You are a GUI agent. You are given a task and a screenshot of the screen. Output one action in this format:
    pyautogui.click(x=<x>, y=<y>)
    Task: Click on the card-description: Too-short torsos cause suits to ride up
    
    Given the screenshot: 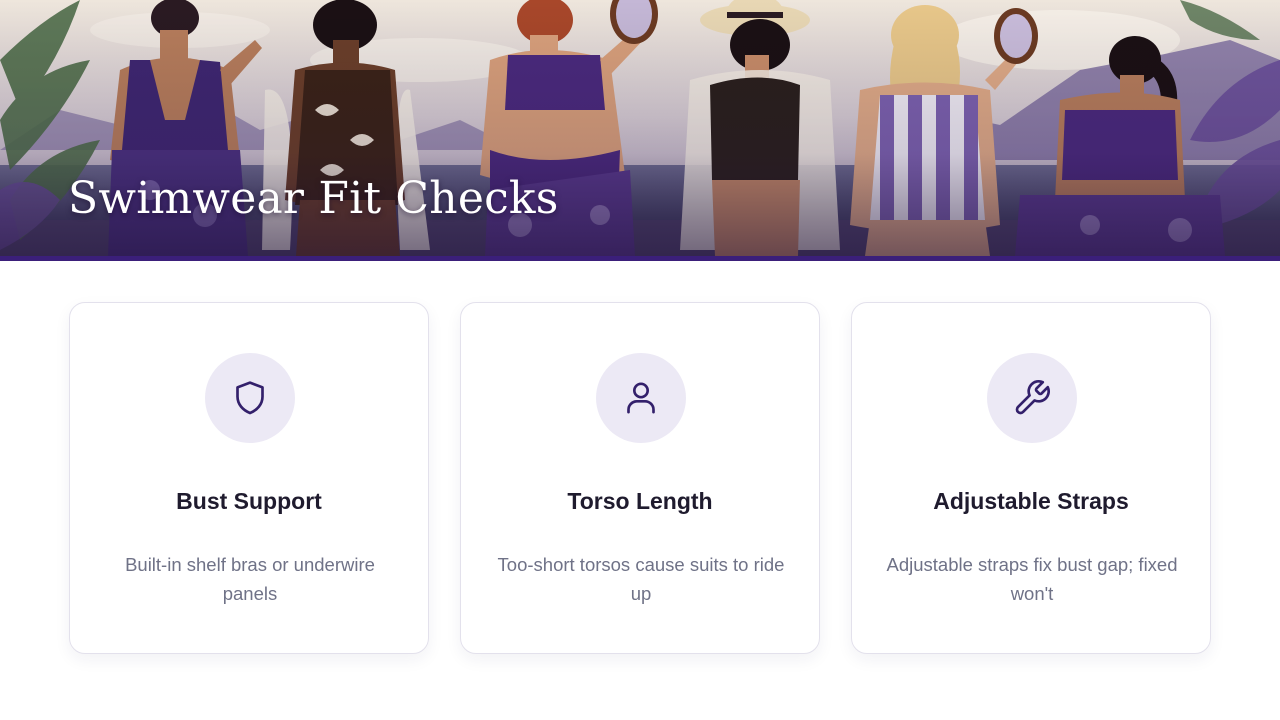 What is the action you would take?
    pyautogui.click(x=641, y=579)
    